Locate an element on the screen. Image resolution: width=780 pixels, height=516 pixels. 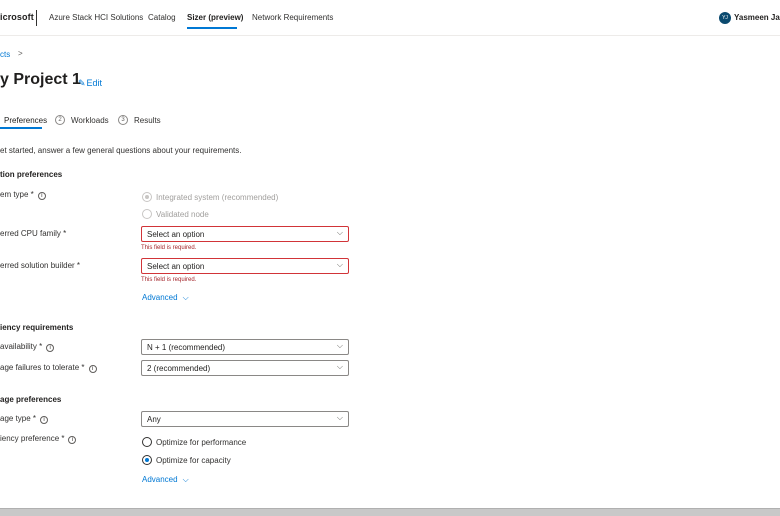
step-workloads: Workloads is located at coordinates (90, 120).